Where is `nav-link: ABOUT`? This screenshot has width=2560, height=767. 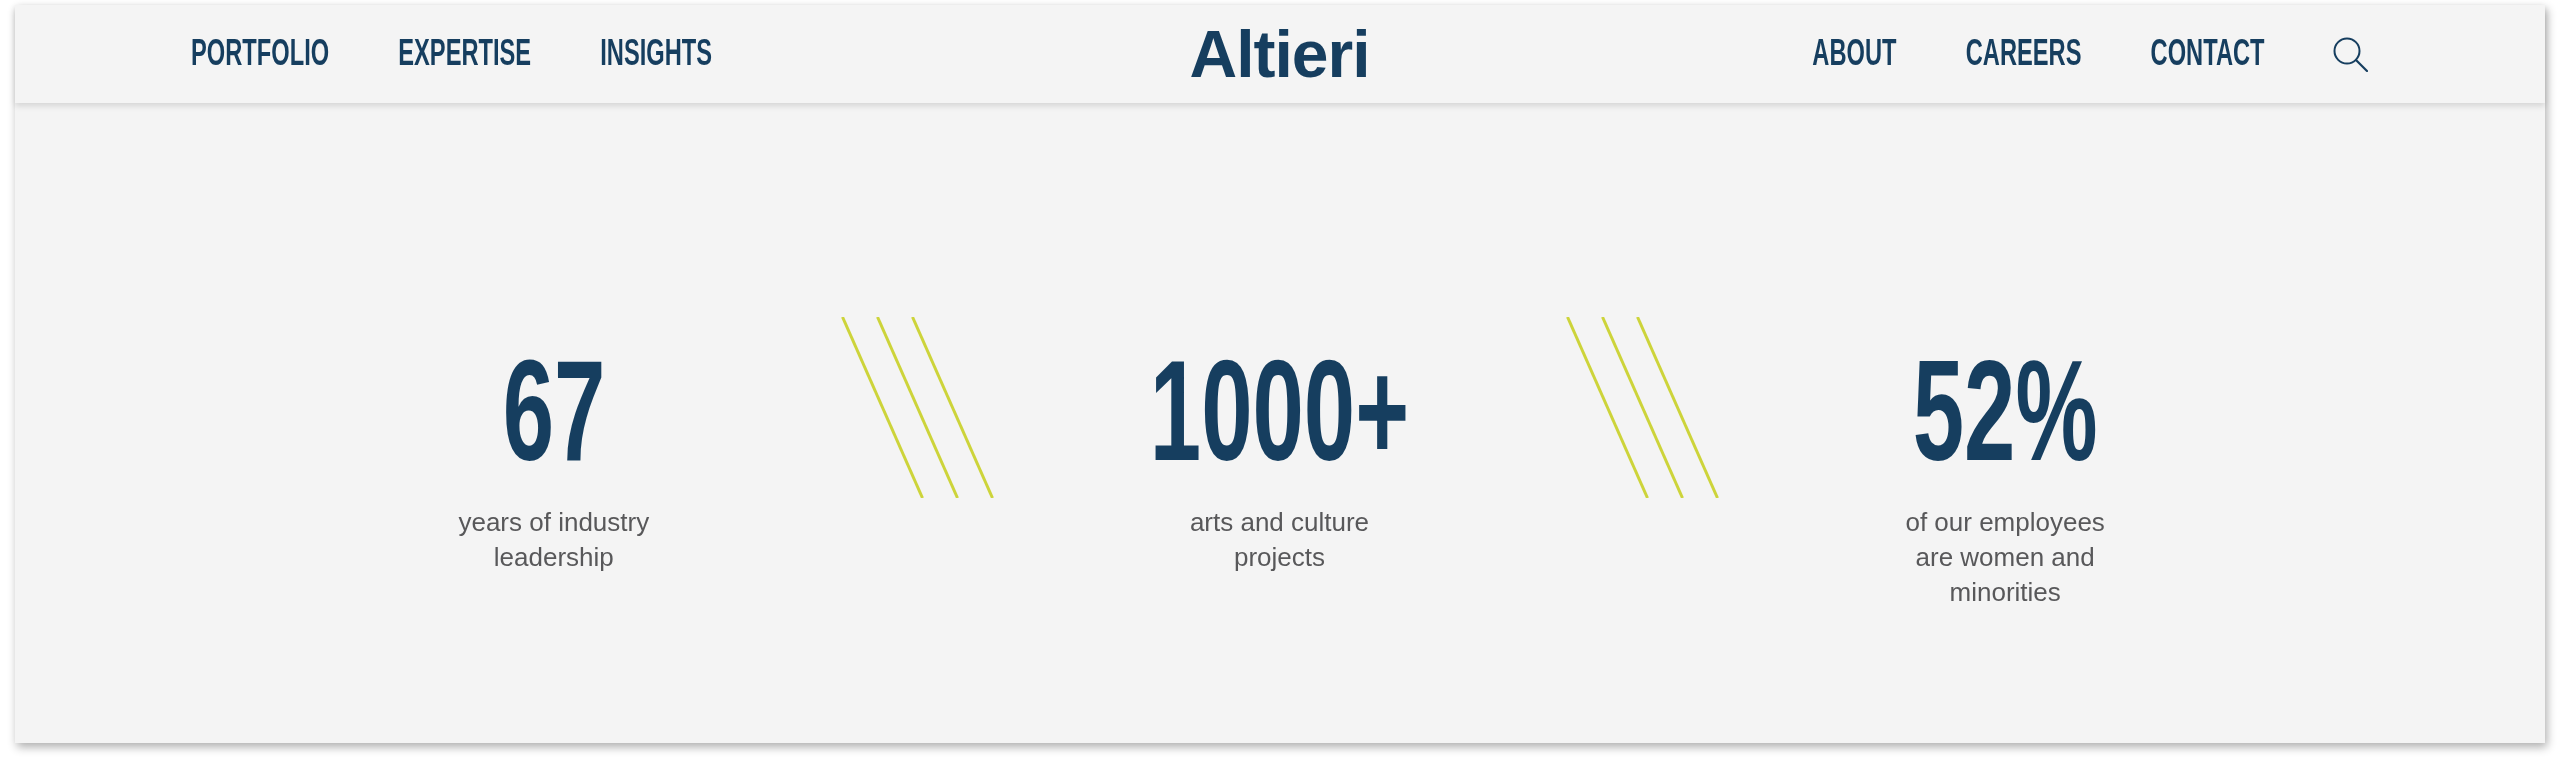
nav-link: ABOUT is located at coordinates (1854, 52).